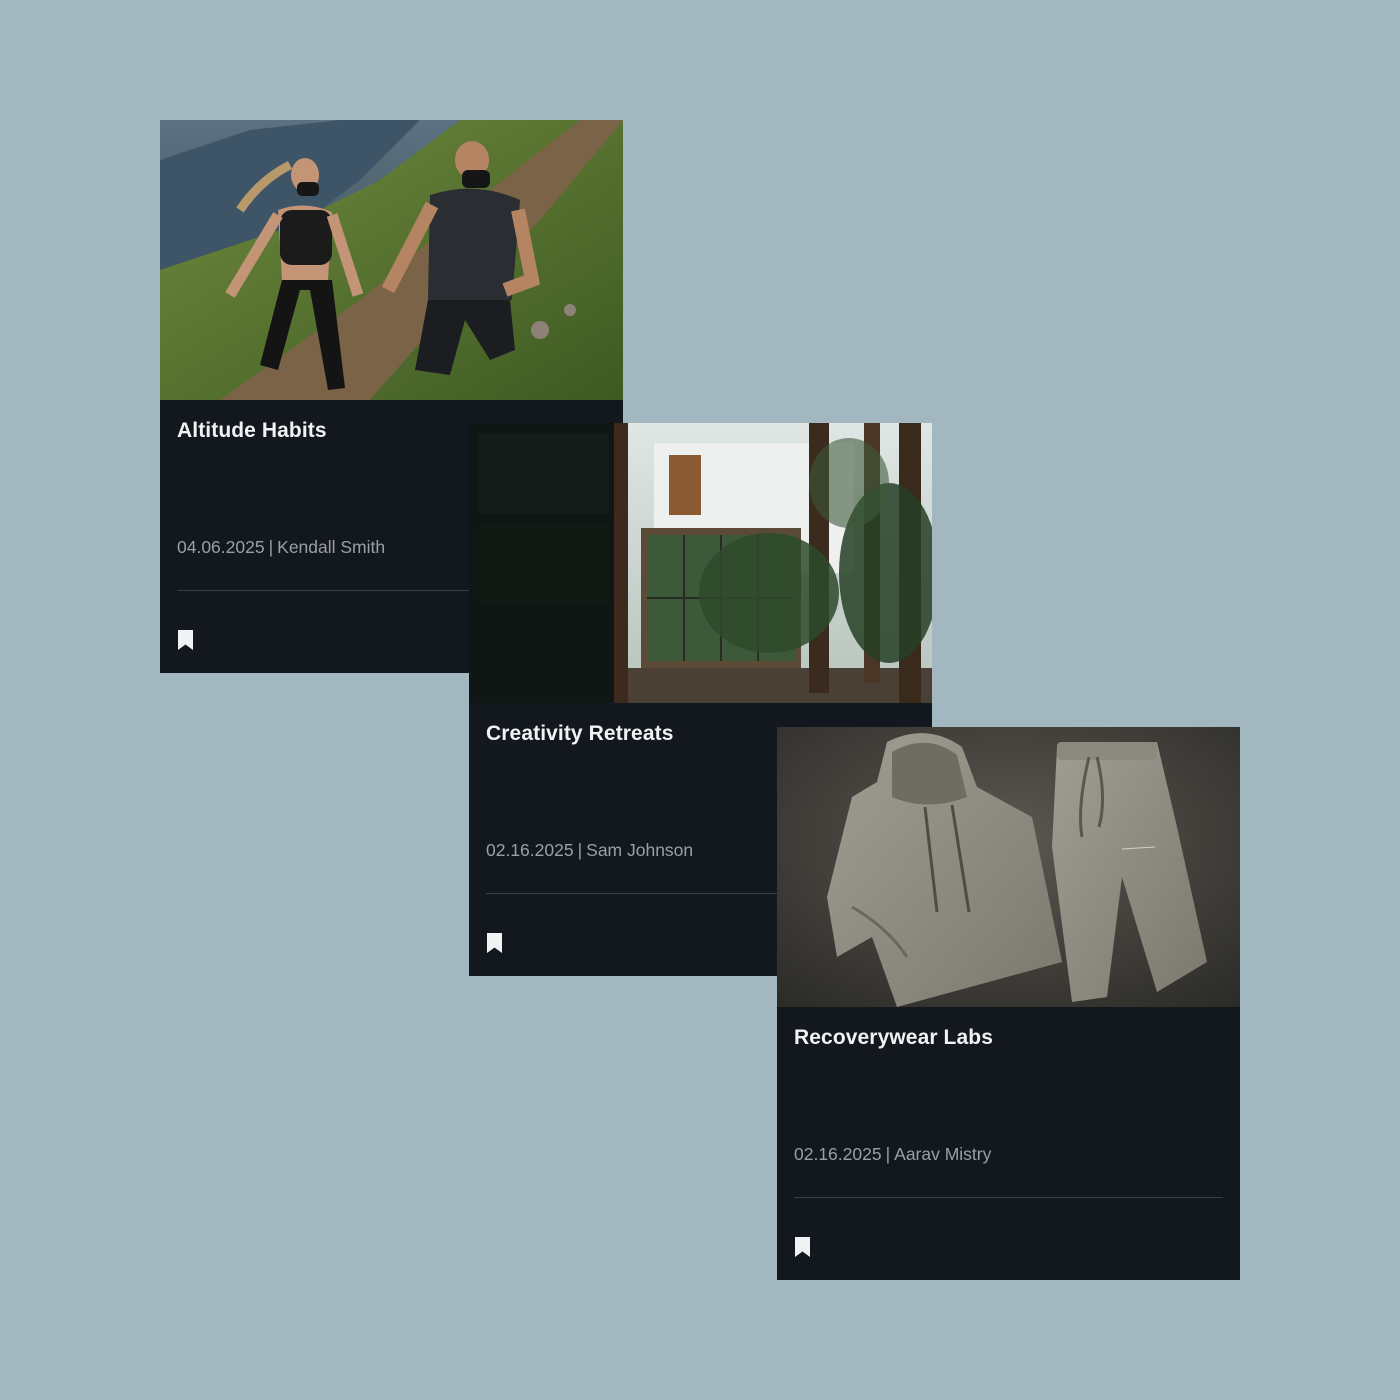 The width and height of the screenshot is (1400, 1400). I want to click on card-meta: 02.16.2025 | Aarav Mistry, so click(892, 1154).